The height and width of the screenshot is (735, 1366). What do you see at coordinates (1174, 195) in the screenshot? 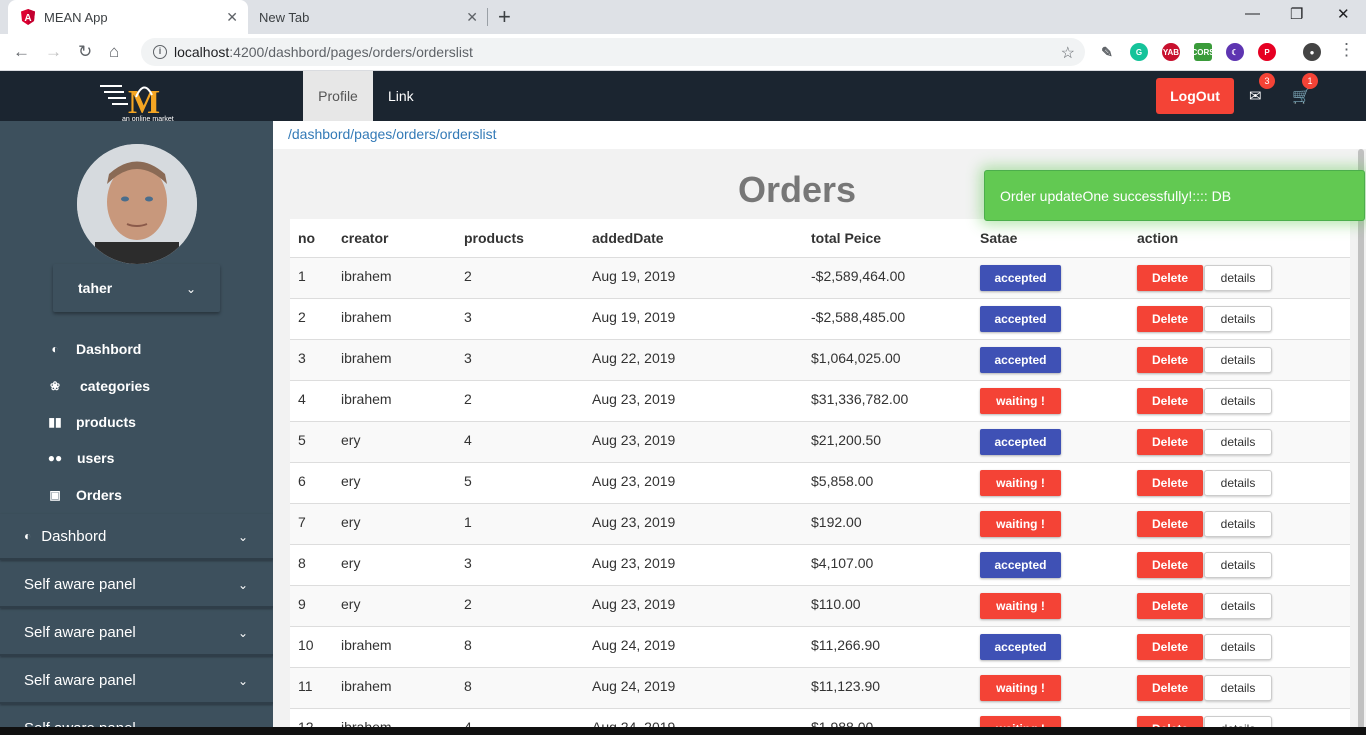
I see `toast-notification: Order updateOne successfully!:::: DB` at bounding box center [1174, 195].